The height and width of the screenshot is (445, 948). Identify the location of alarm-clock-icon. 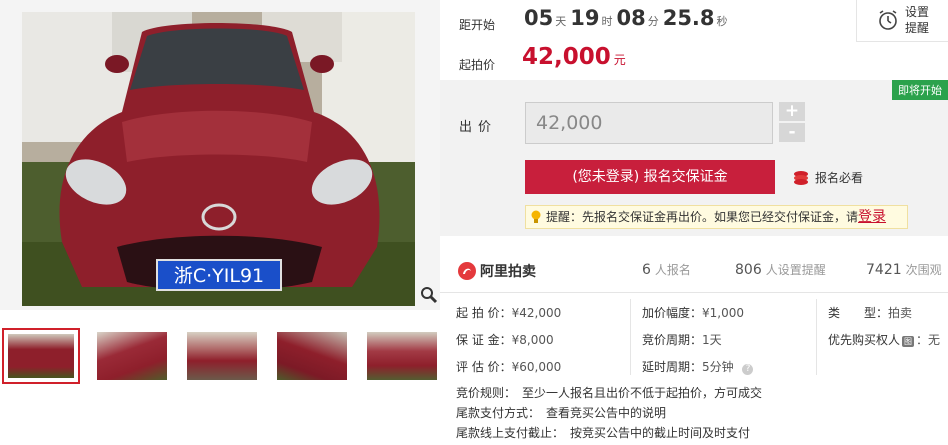
(888, 20).